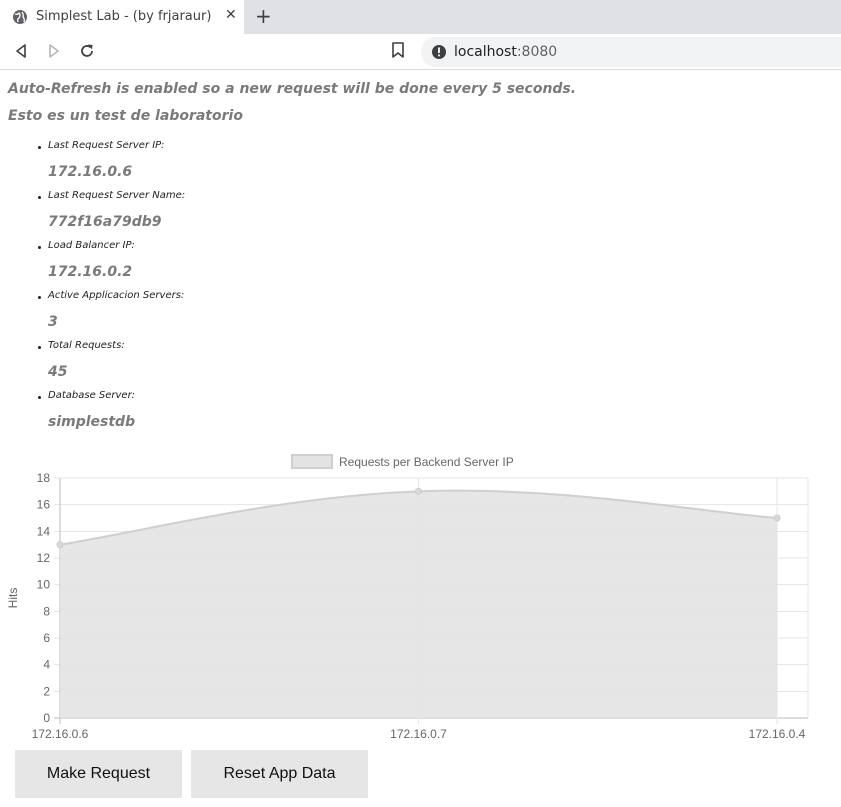  What do you see at coordinates (398, 50) in the screenshot?
I see `bookmark-icon` at bounding box center [398, 50].